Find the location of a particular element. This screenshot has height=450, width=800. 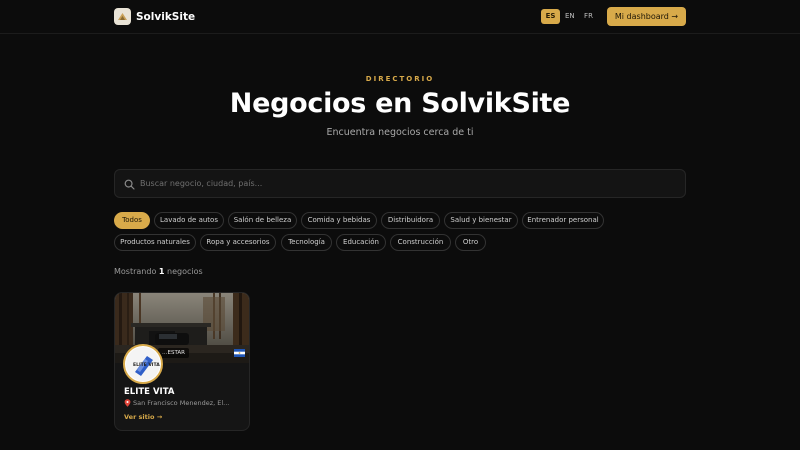

flag-icon is located at coordinates (239, 353).